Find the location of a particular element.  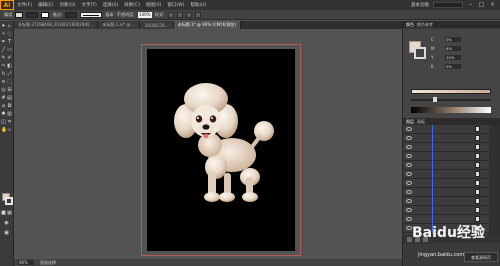

gradient-tool-icon: ▤ is located at coordinates (9, 98).